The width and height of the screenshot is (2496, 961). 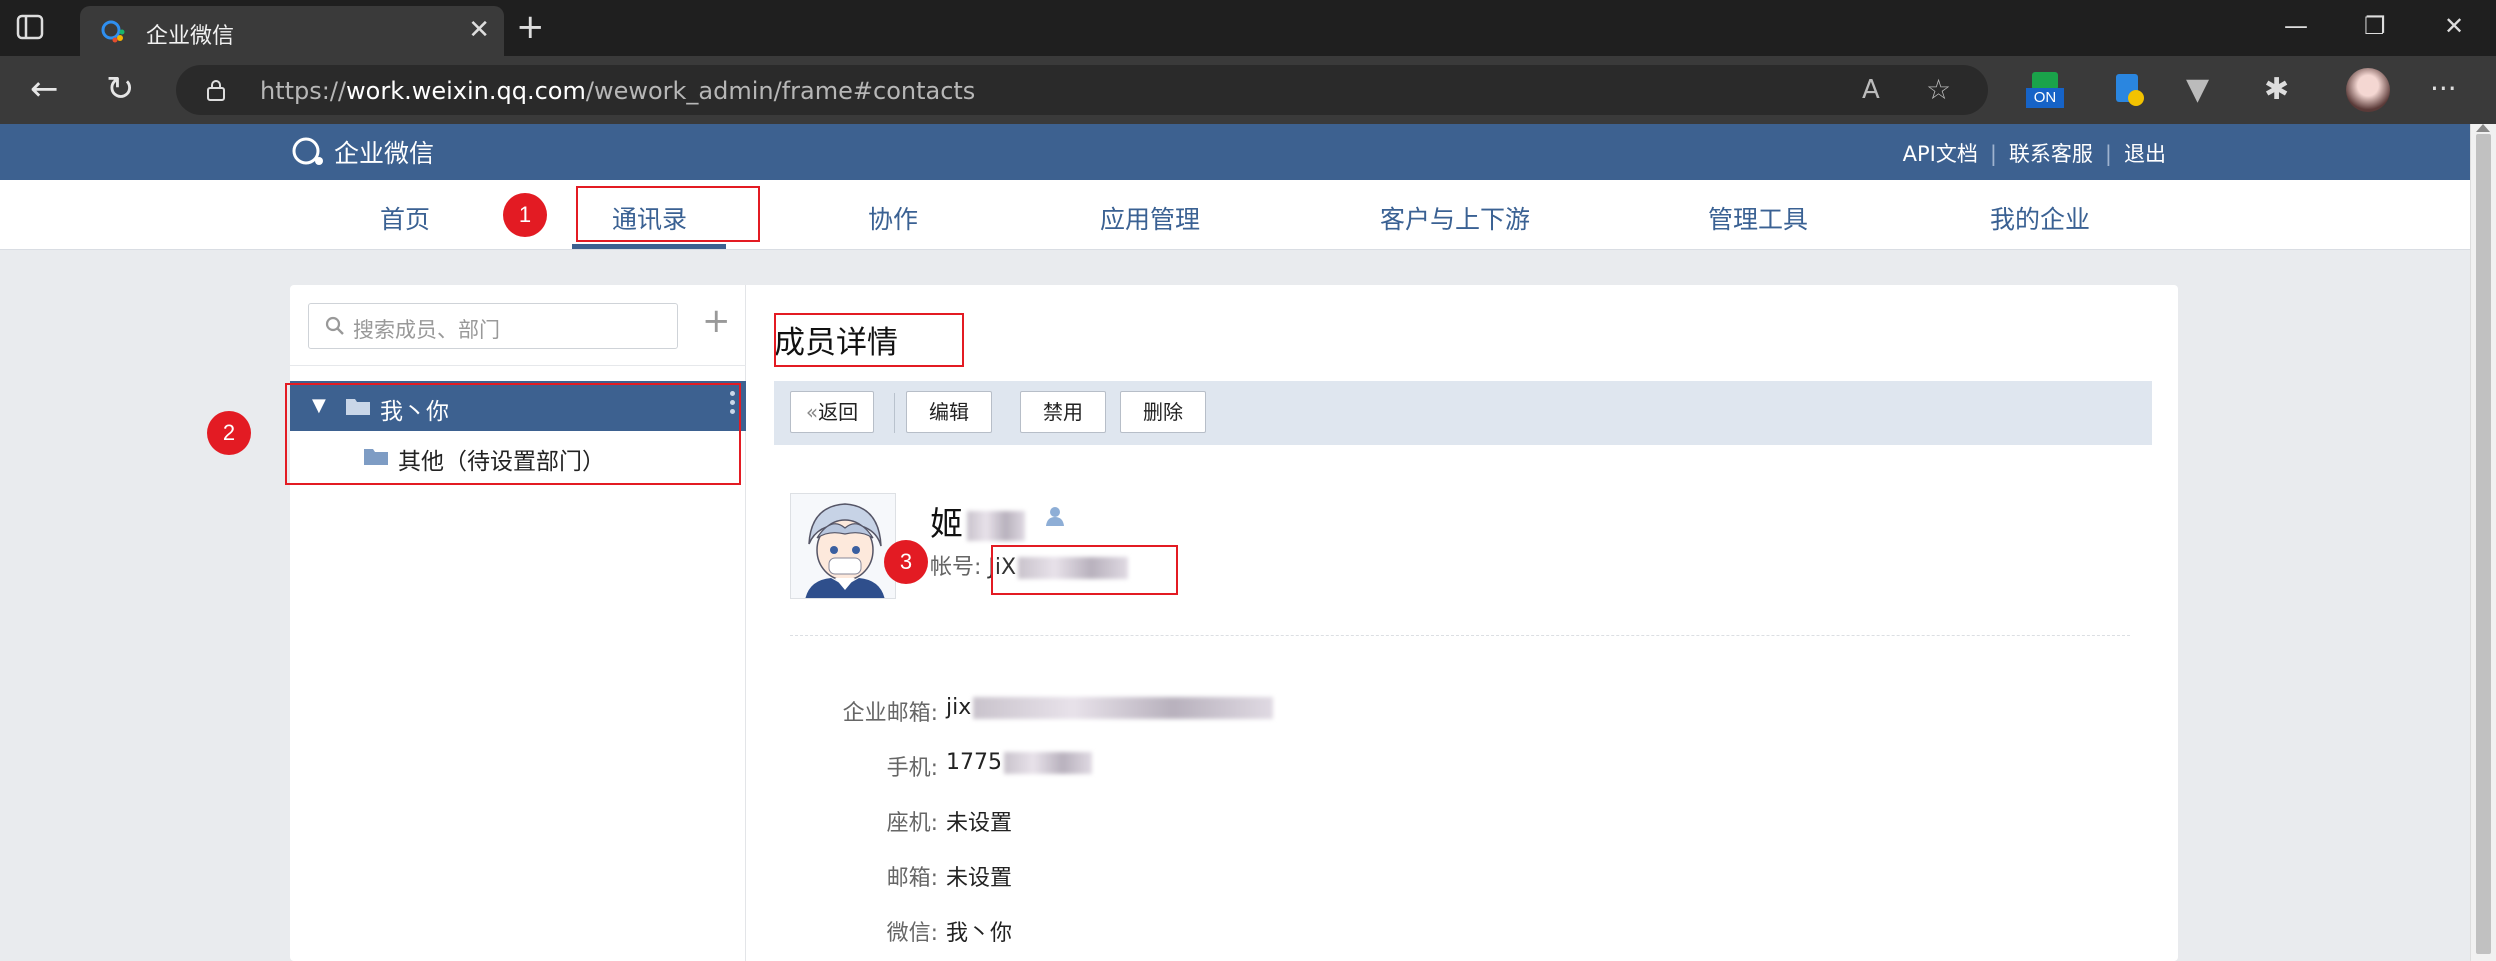 I want to click on member-name: 姬, so click(x=977, y=521).